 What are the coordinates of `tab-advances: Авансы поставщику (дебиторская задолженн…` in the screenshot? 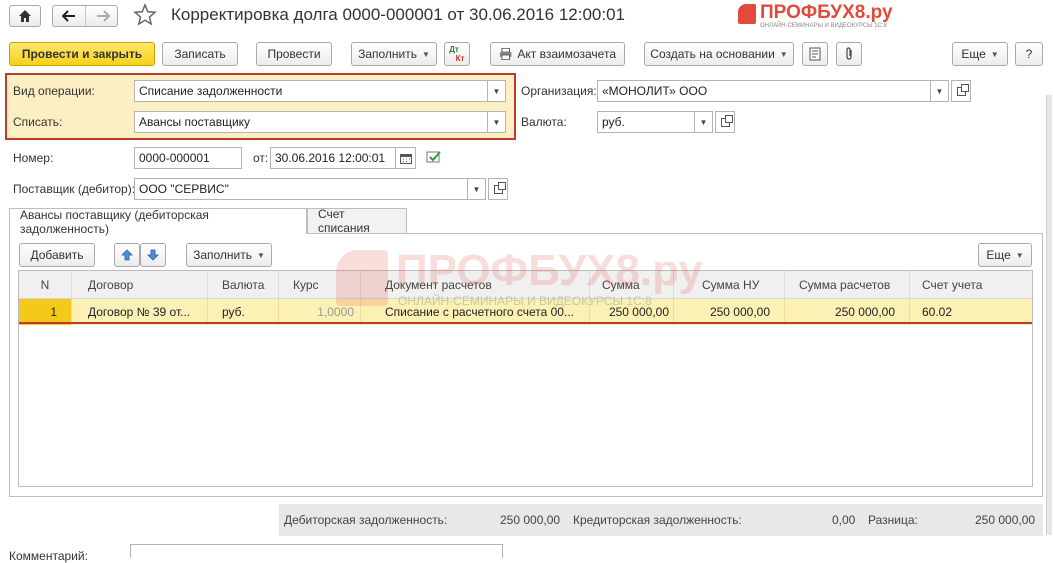 It's located at (158, 222).